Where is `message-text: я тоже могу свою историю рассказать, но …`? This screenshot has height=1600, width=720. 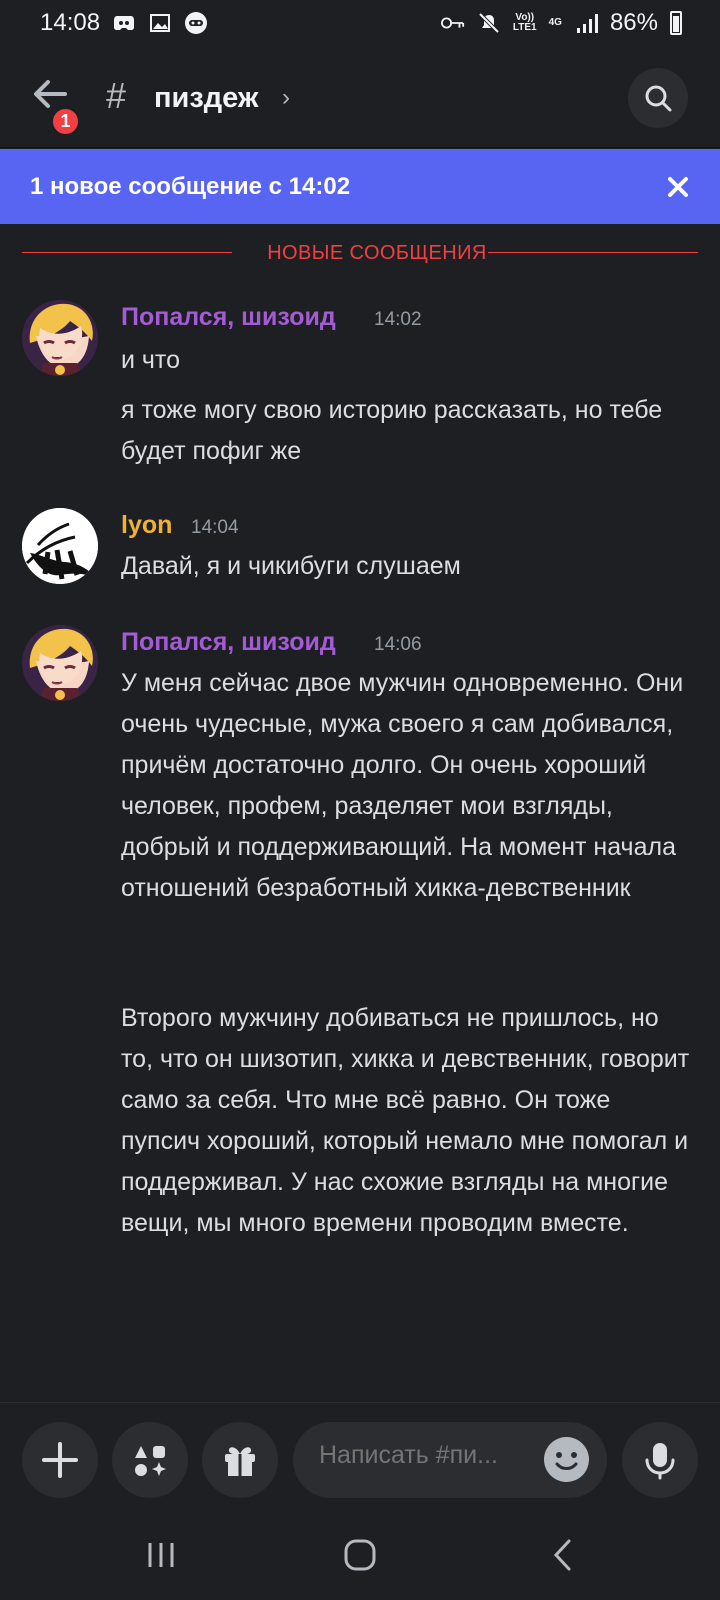
message-text: я тоже могу свою историю рассказать, но … is located at coordinates (408, 431).